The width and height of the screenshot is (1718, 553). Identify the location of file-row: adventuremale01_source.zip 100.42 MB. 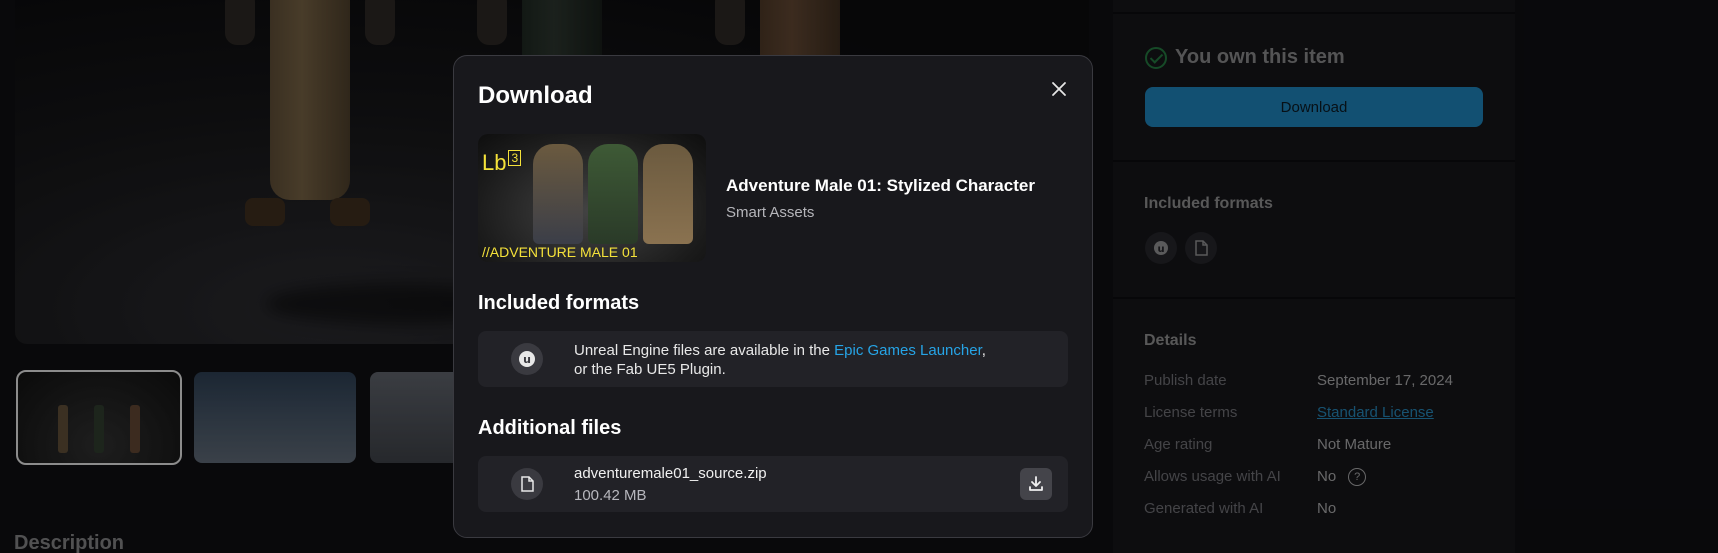
(773, 484).